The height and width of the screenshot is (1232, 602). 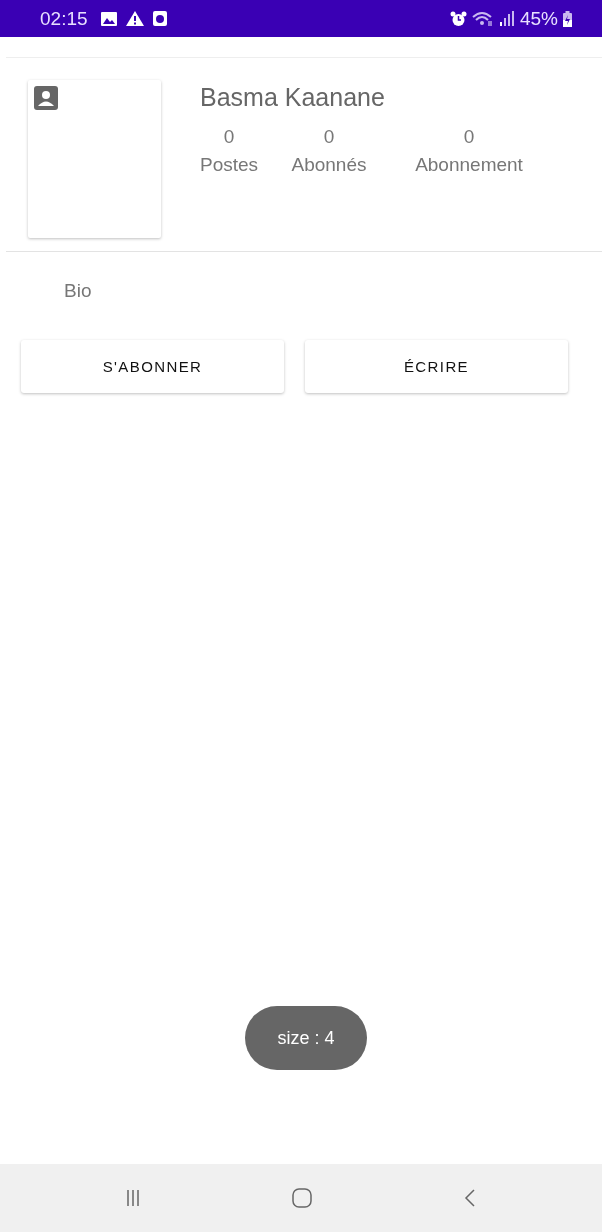 I want to click on contact-icon, so click(x=46, y=98).